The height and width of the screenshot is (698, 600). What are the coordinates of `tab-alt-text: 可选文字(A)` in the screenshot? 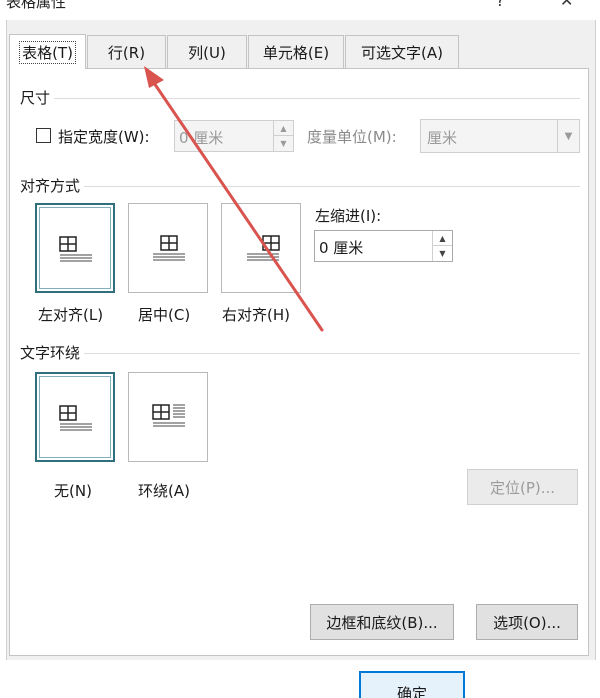 It's located at (402, 51).